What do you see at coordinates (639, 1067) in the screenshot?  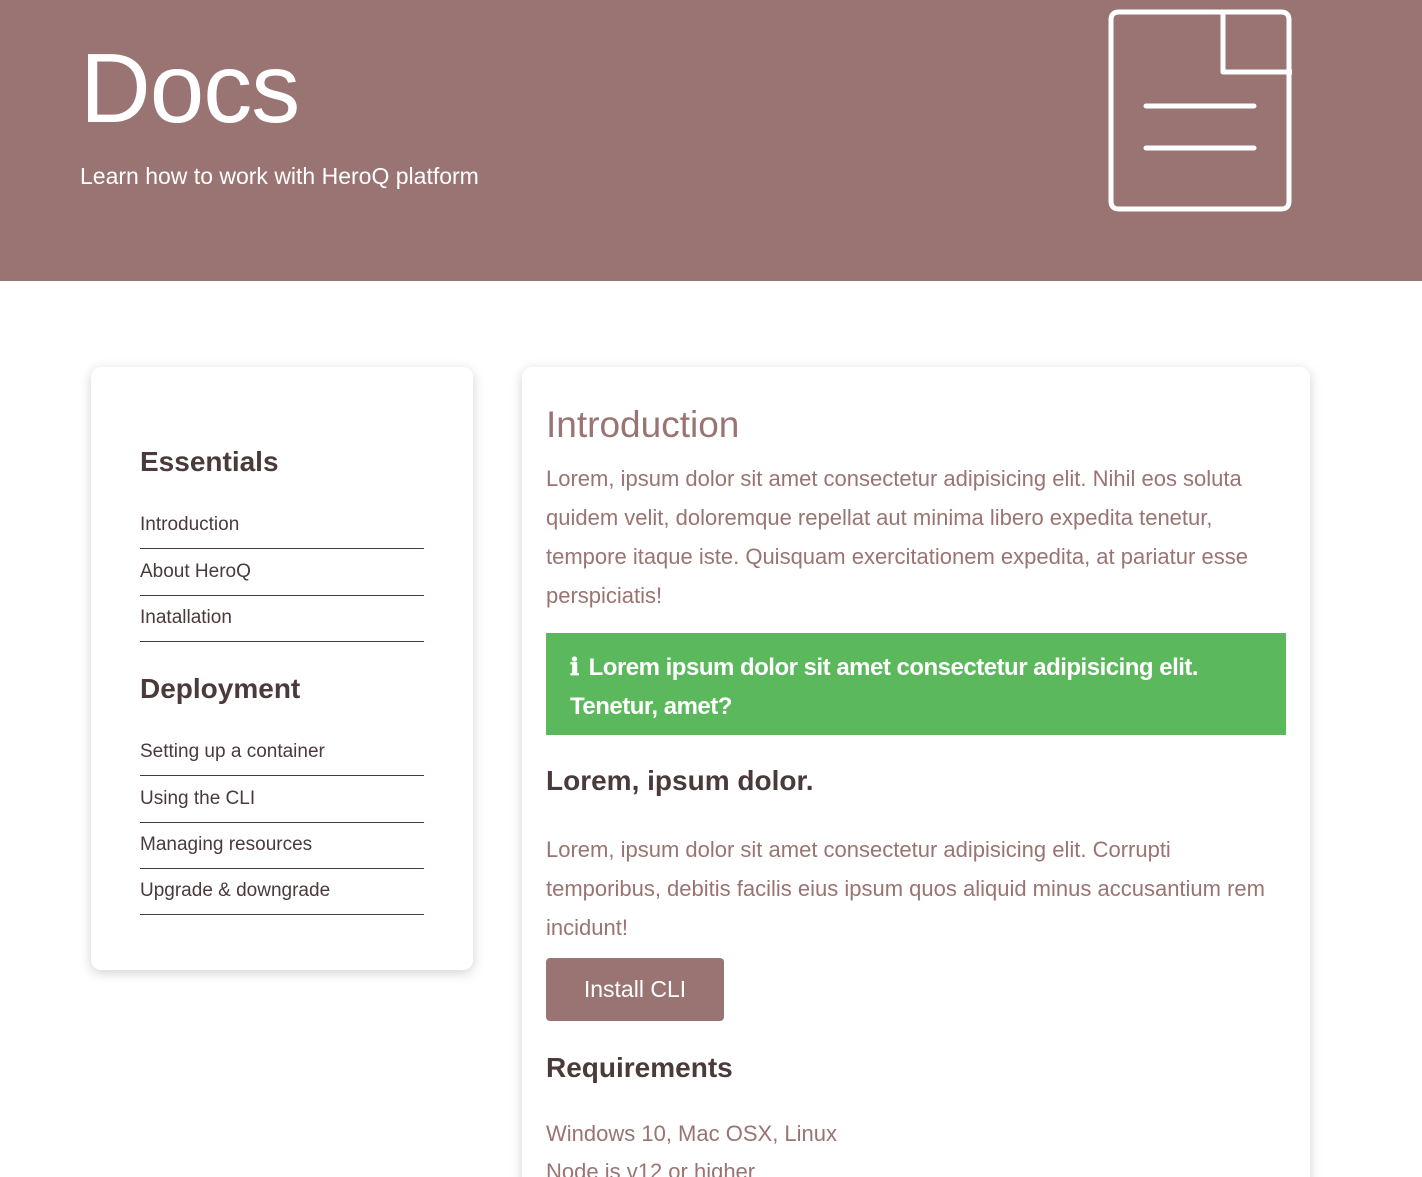 I see `requirements-heading: Requirements` at bounding box center [639, 1067].